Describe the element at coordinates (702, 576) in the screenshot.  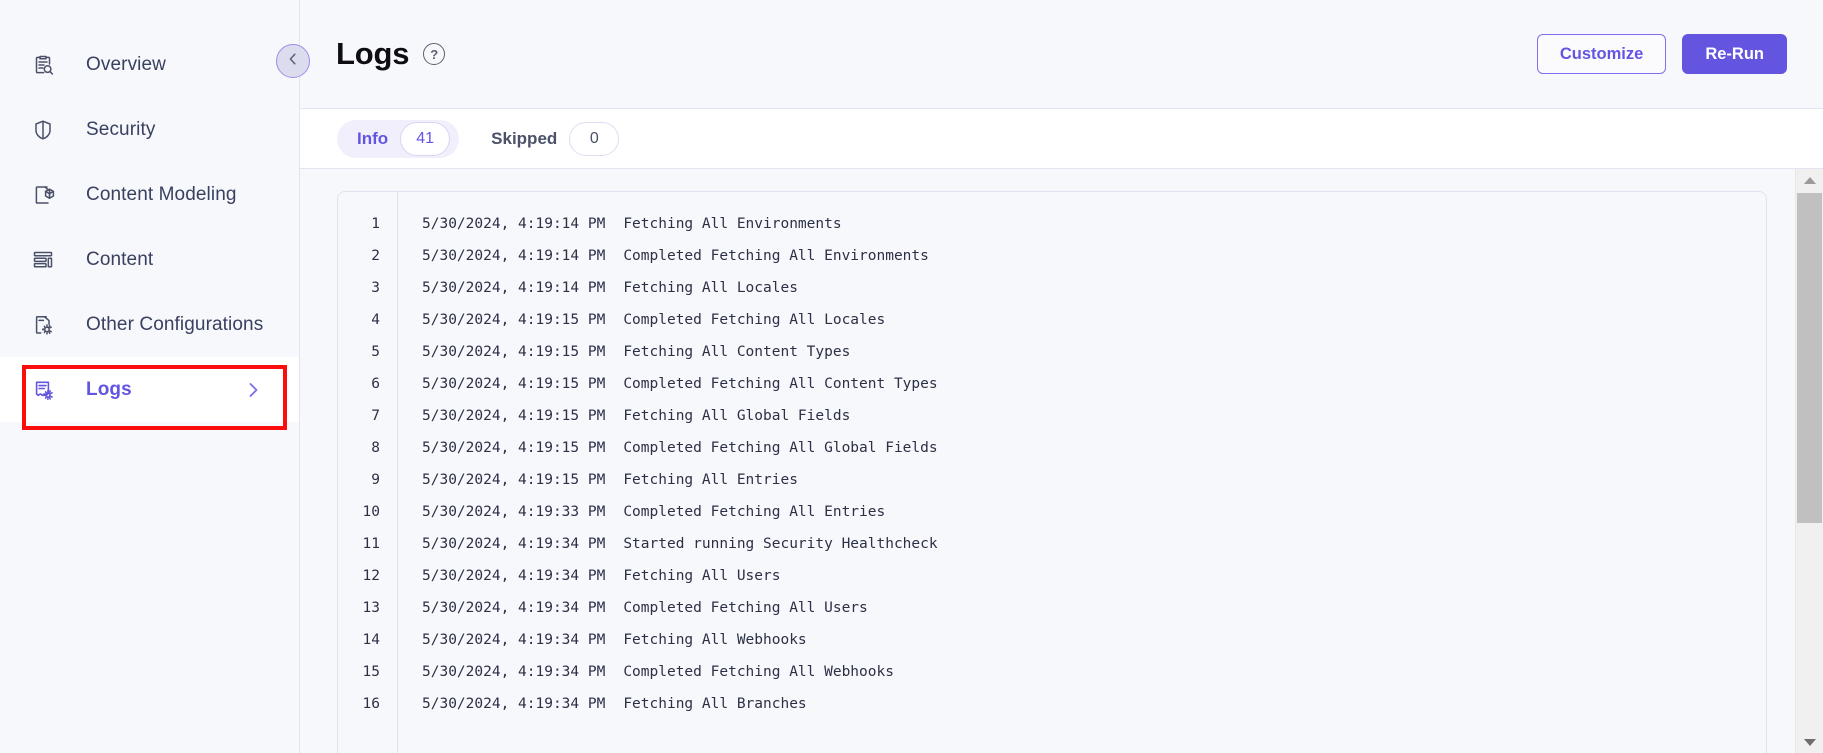
I see `log-message: Fetching All Users` at that location.